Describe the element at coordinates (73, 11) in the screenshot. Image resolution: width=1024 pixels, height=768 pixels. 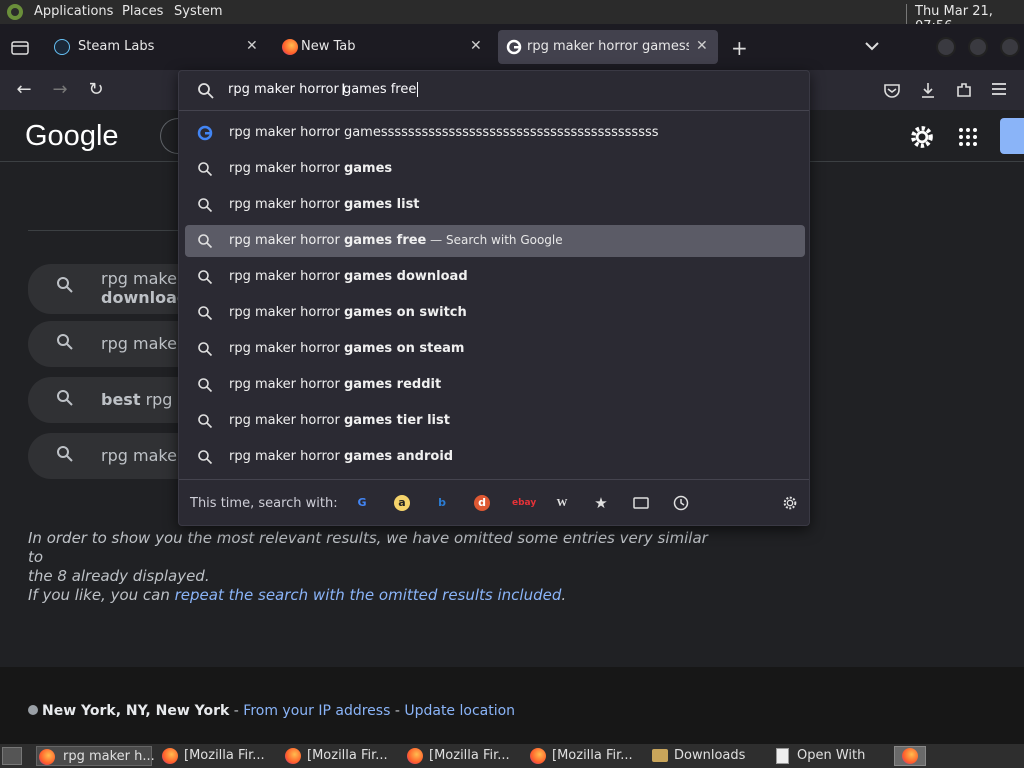
I see `menu-applications: Applications` at that location.